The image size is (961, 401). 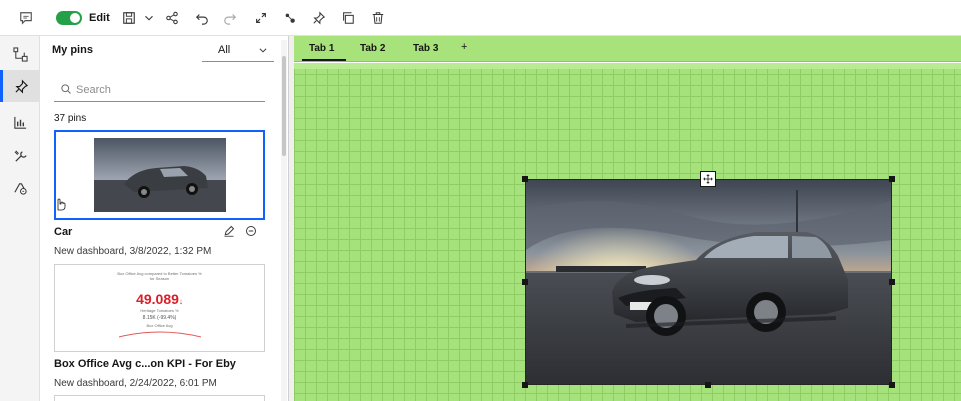 What do you see at coordinates (160, 334) in the screenshot?
I see `kpi-trend-line` at bounding box center [160, 334].